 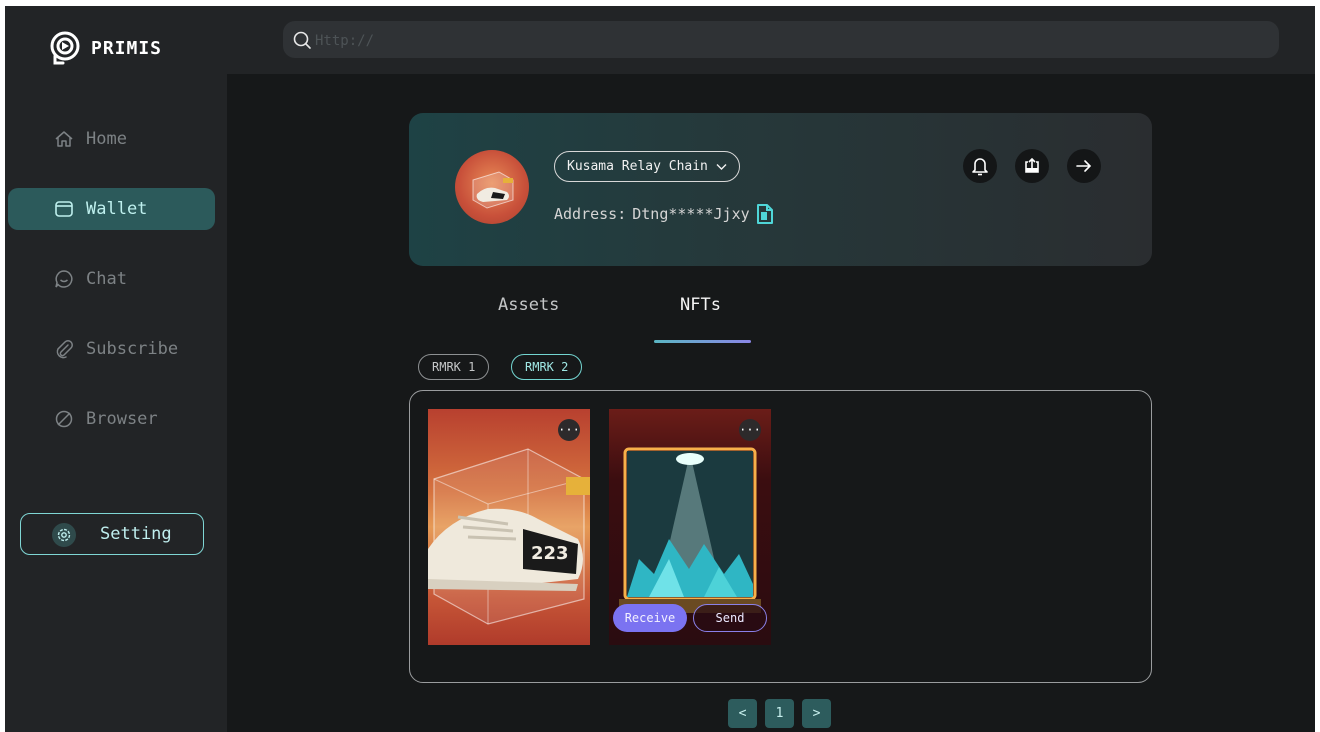 I want to click on sidebar-item-browser: Browser, so click(x=111, y=419).